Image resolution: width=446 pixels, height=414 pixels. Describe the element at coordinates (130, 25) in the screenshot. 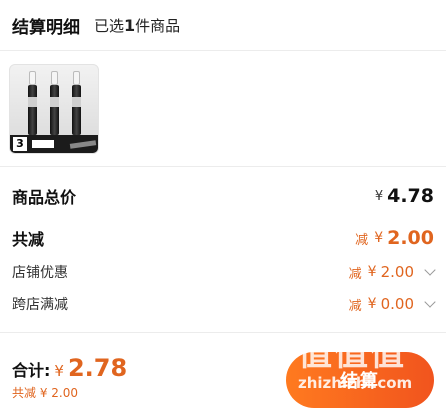

I see `selected-count: 1` at that location.